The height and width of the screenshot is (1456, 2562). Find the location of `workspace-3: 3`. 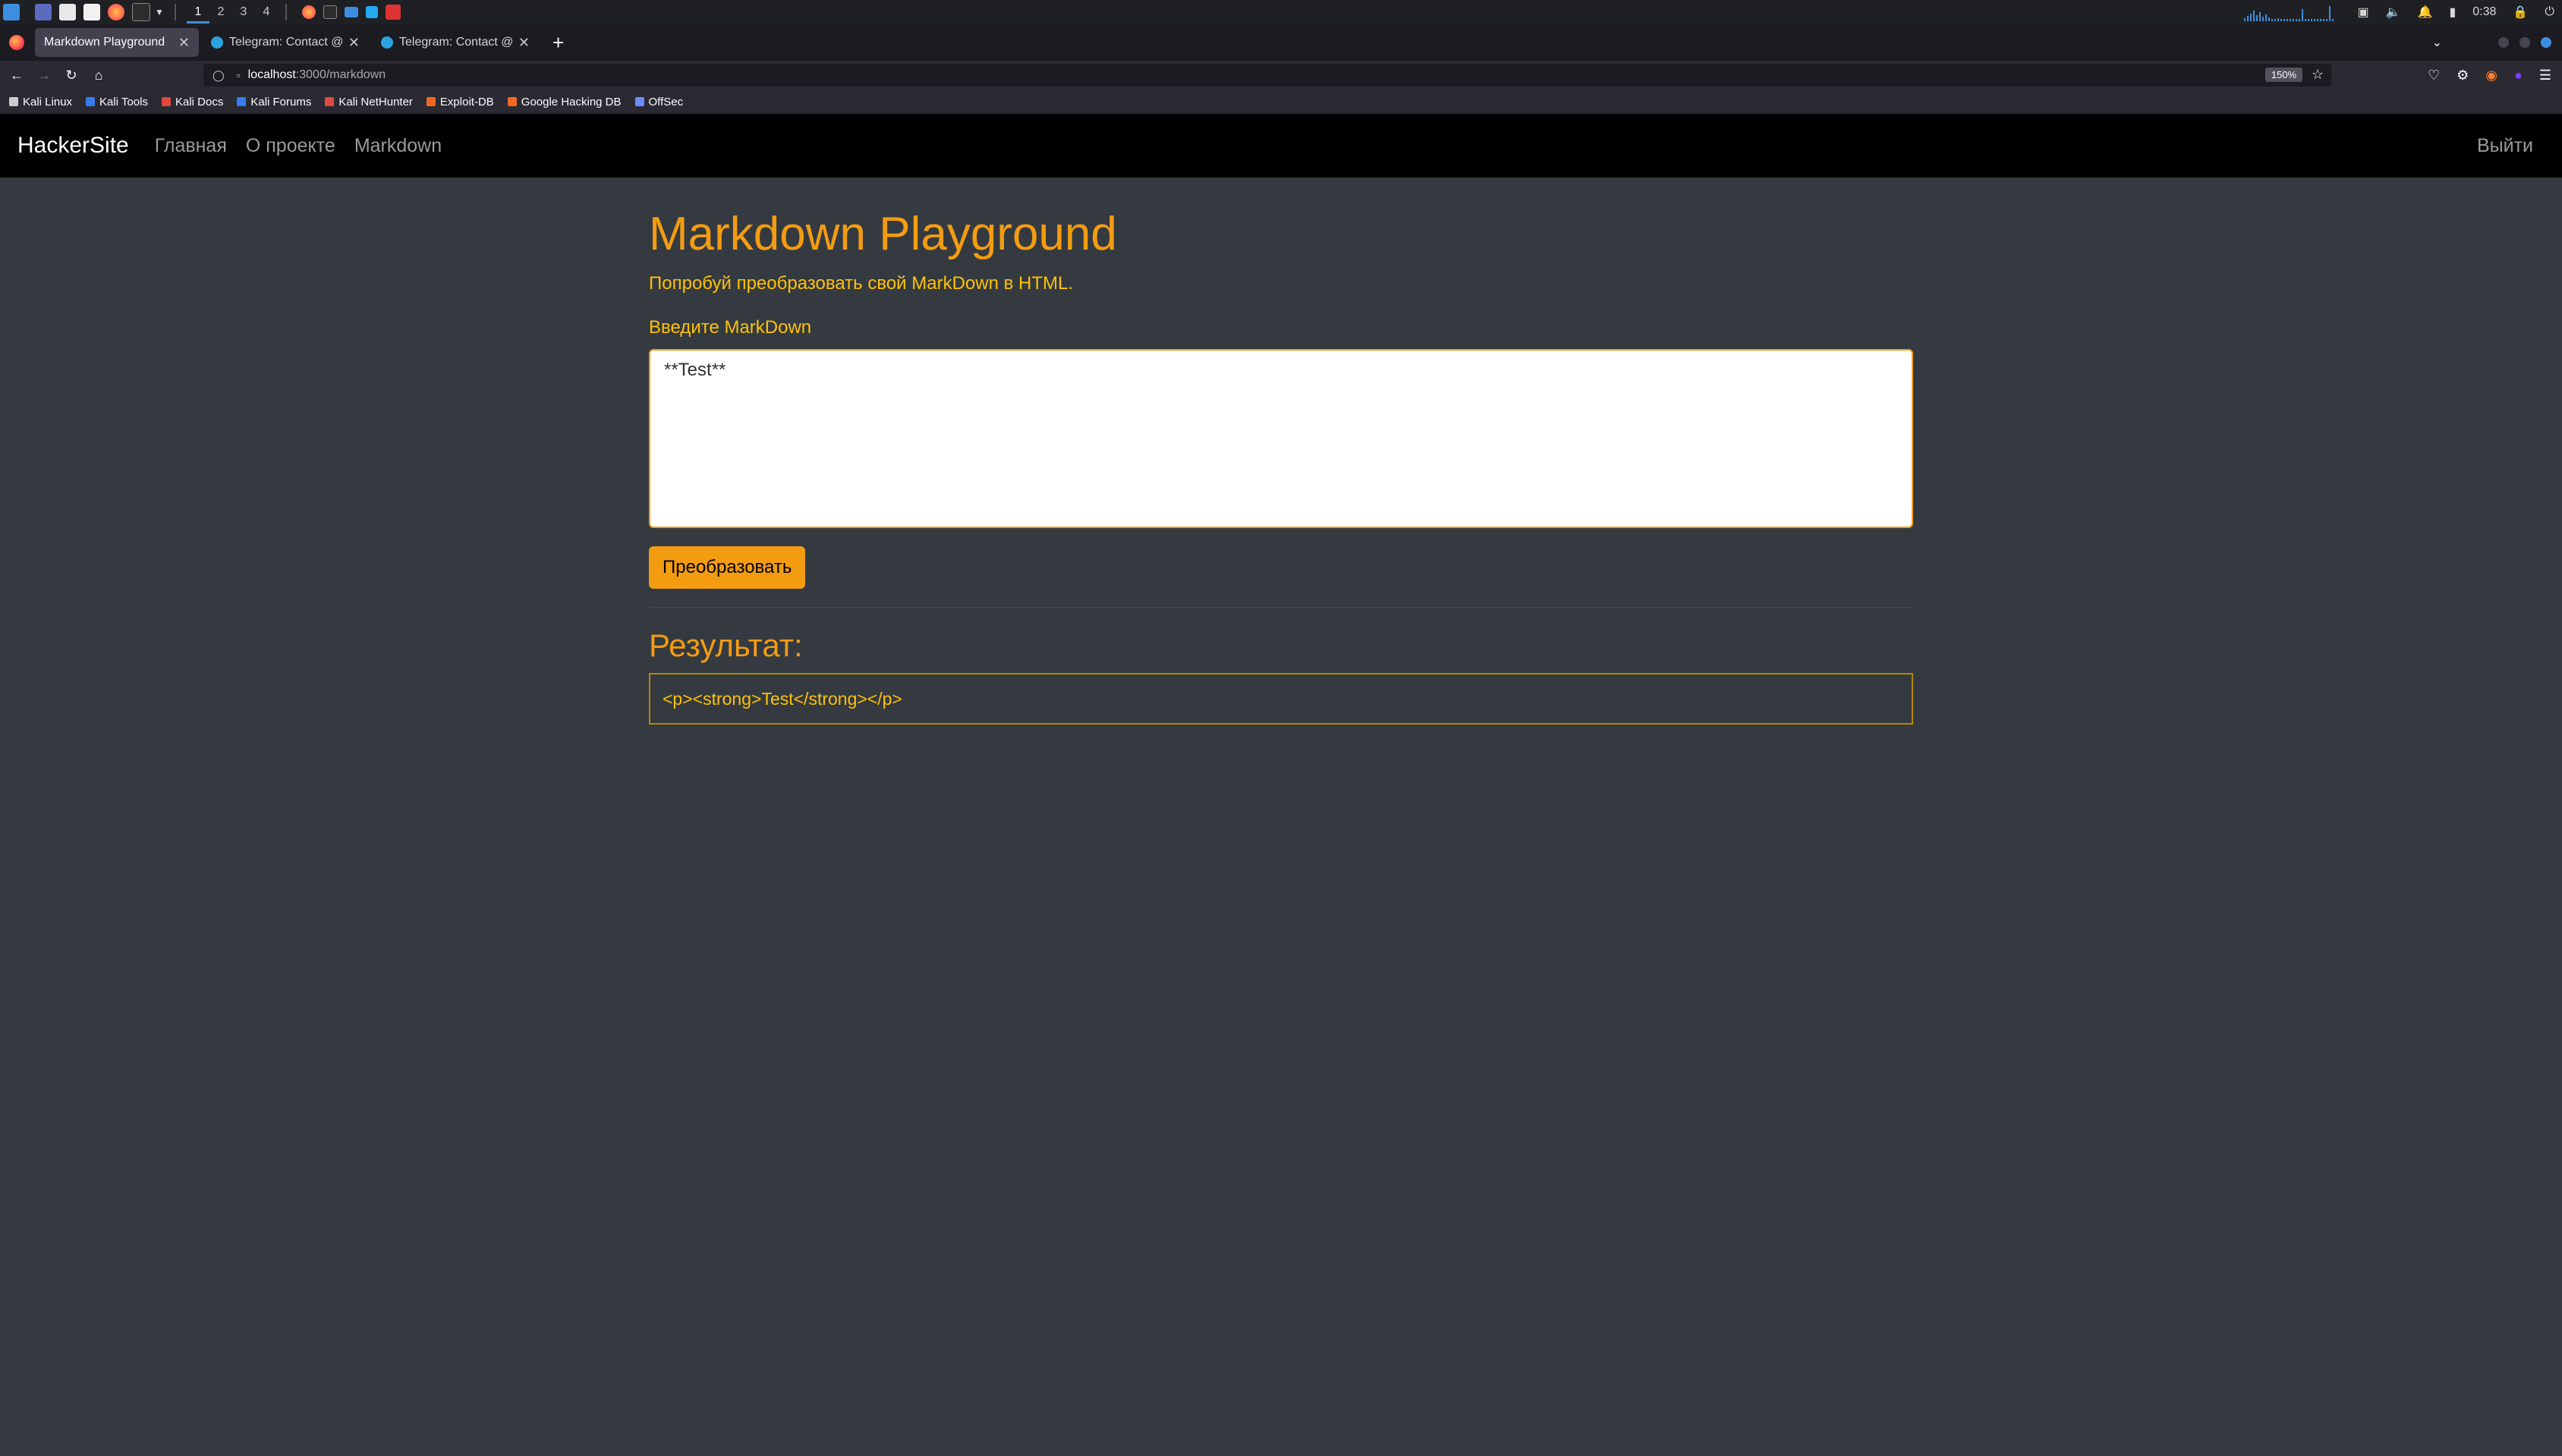

workspace-3: 3 is located at coordinates (243, 12).